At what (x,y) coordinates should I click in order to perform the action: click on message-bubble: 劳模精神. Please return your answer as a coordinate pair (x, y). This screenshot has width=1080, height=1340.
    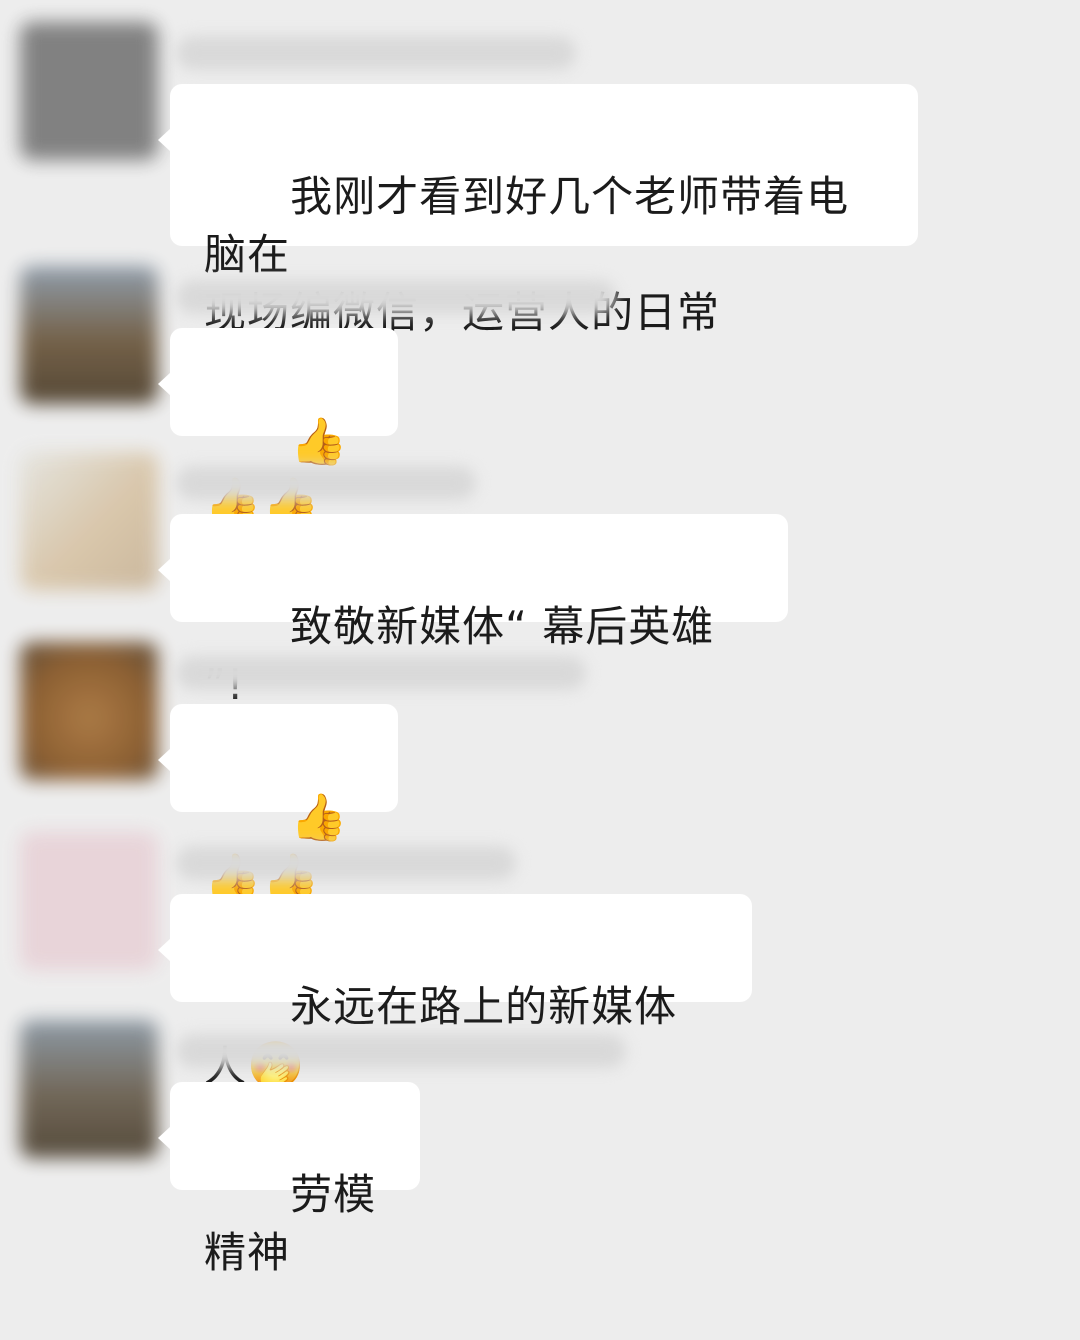
    Looking at the image, I should click on (289, 1179).